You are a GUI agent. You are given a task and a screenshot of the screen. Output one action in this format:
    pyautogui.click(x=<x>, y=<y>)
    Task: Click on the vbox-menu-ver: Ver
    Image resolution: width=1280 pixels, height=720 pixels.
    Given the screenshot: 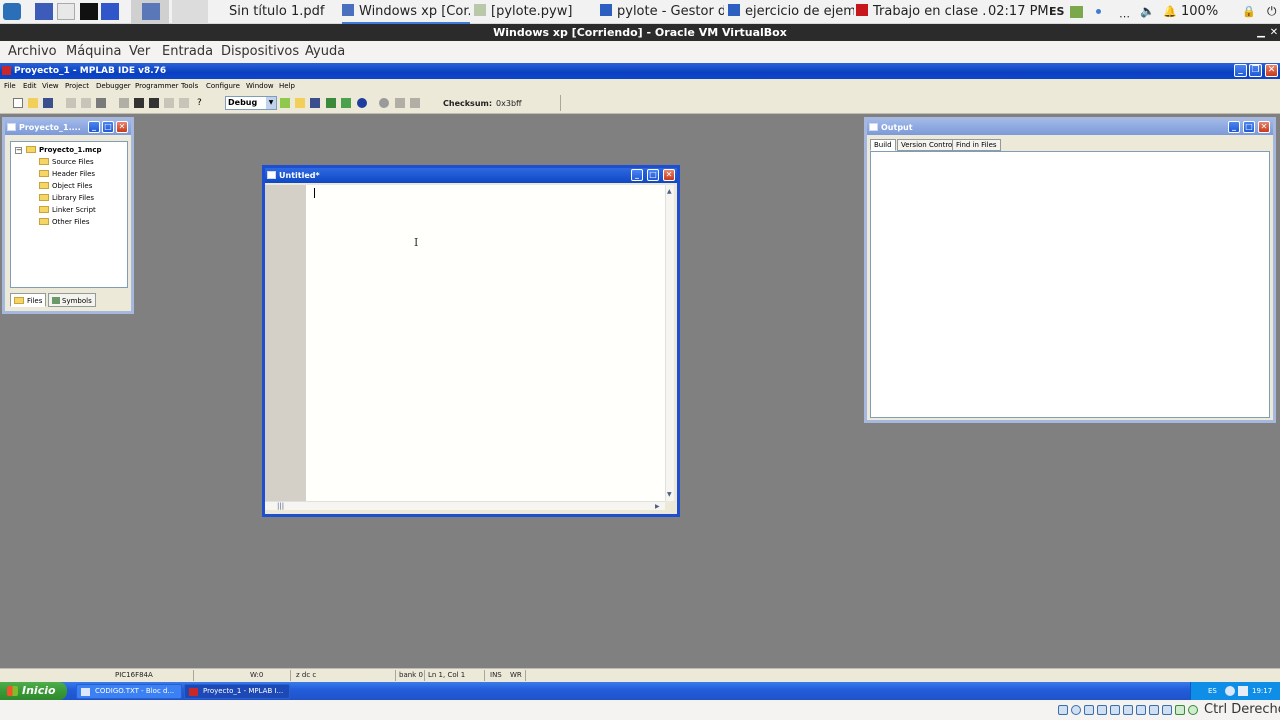 What is the action you would take?
    pyautogui.click(x=139, y=51)
    